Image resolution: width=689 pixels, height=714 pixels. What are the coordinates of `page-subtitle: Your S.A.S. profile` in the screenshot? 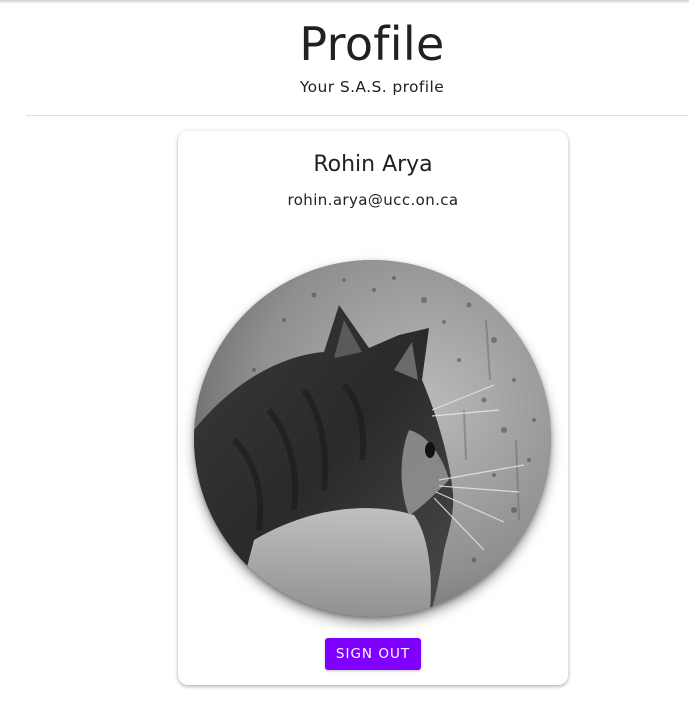 It's located at (372, 87).